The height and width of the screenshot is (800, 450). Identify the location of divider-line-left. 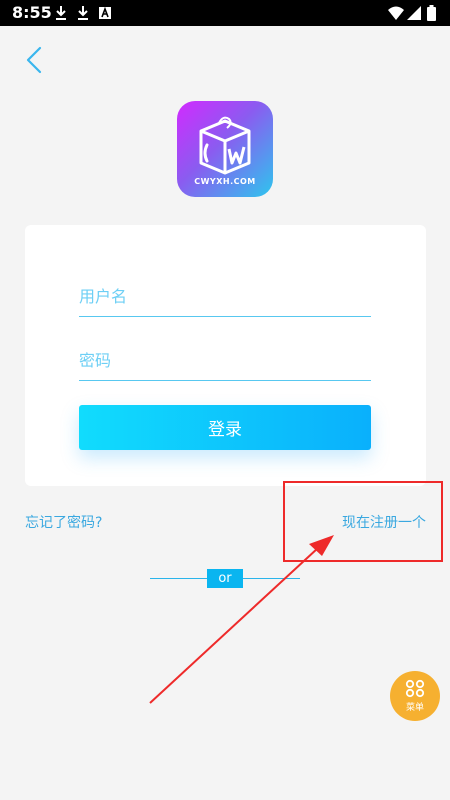
(178, 578).